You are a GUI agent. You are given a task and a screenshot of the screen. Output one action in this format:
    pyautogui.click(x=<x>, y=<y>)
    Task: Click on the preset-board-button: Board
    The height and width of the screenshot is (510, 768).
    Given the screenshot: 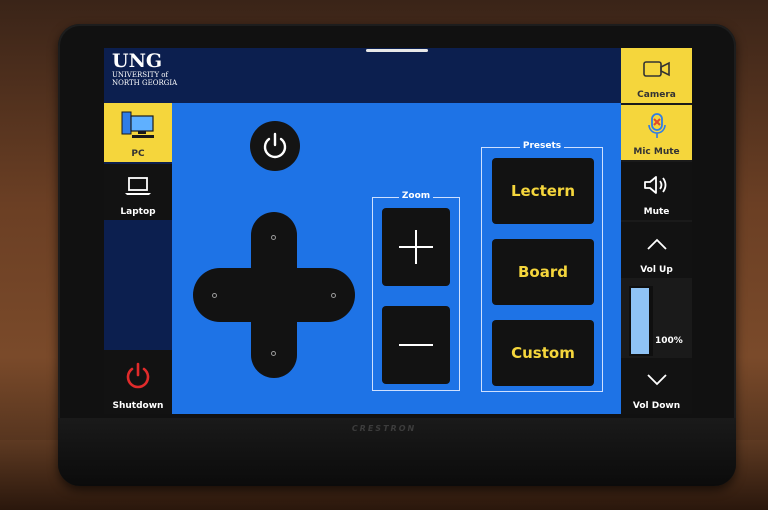 What is the action you would take?
    pyautogui.click(x=543, y=272)
    